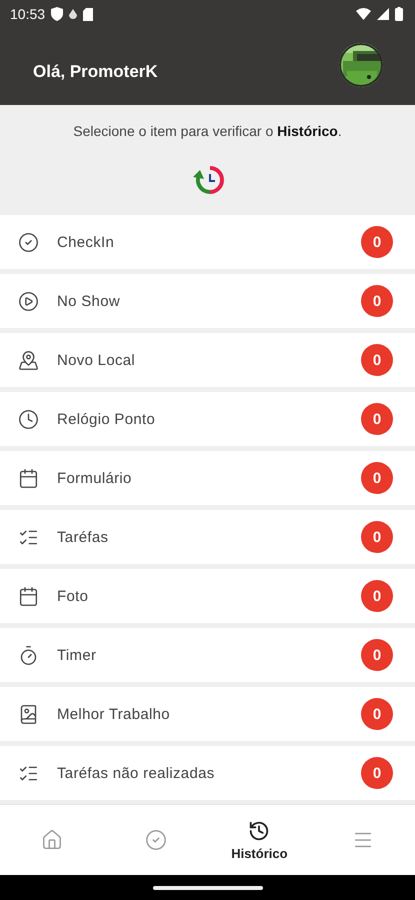  I want to click on history-item: Taréfas 0, so click(207, 537).